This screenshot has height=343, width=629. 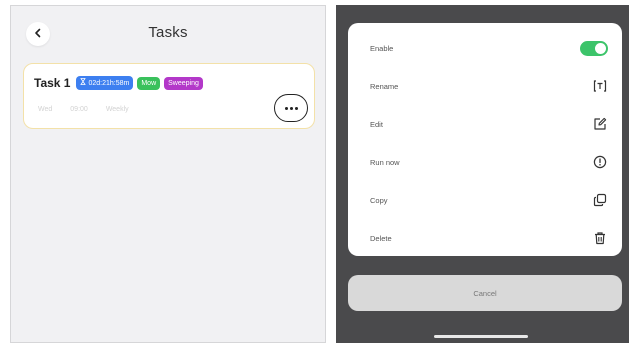 I want to click on home-indicator, so click(x=481, y=336).